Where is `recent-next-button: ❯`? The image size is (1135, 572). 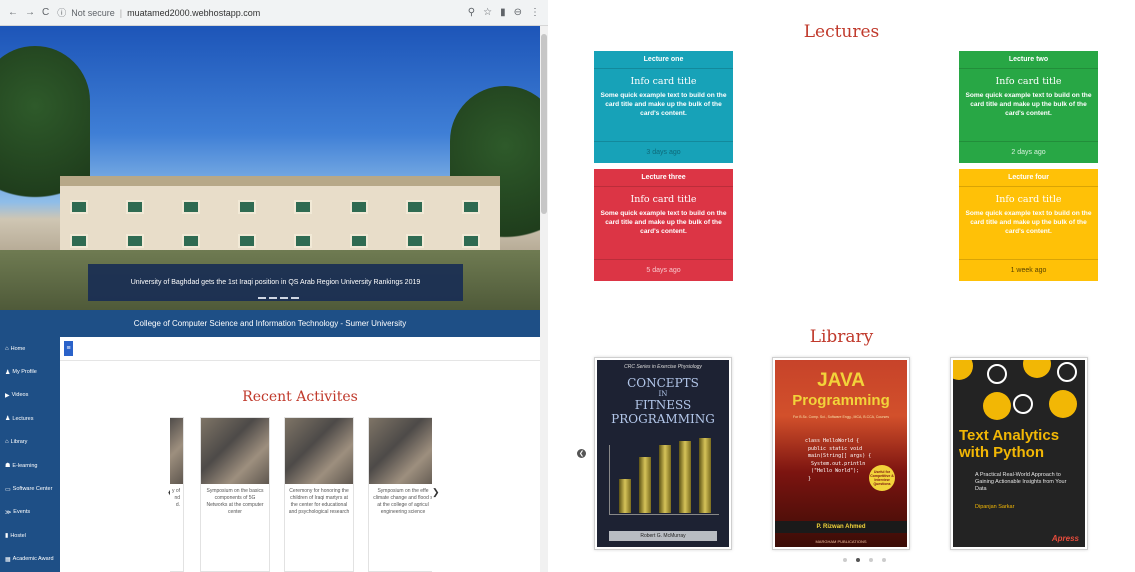
recent-next-button: ❯ is located at coordinates (436, 492).